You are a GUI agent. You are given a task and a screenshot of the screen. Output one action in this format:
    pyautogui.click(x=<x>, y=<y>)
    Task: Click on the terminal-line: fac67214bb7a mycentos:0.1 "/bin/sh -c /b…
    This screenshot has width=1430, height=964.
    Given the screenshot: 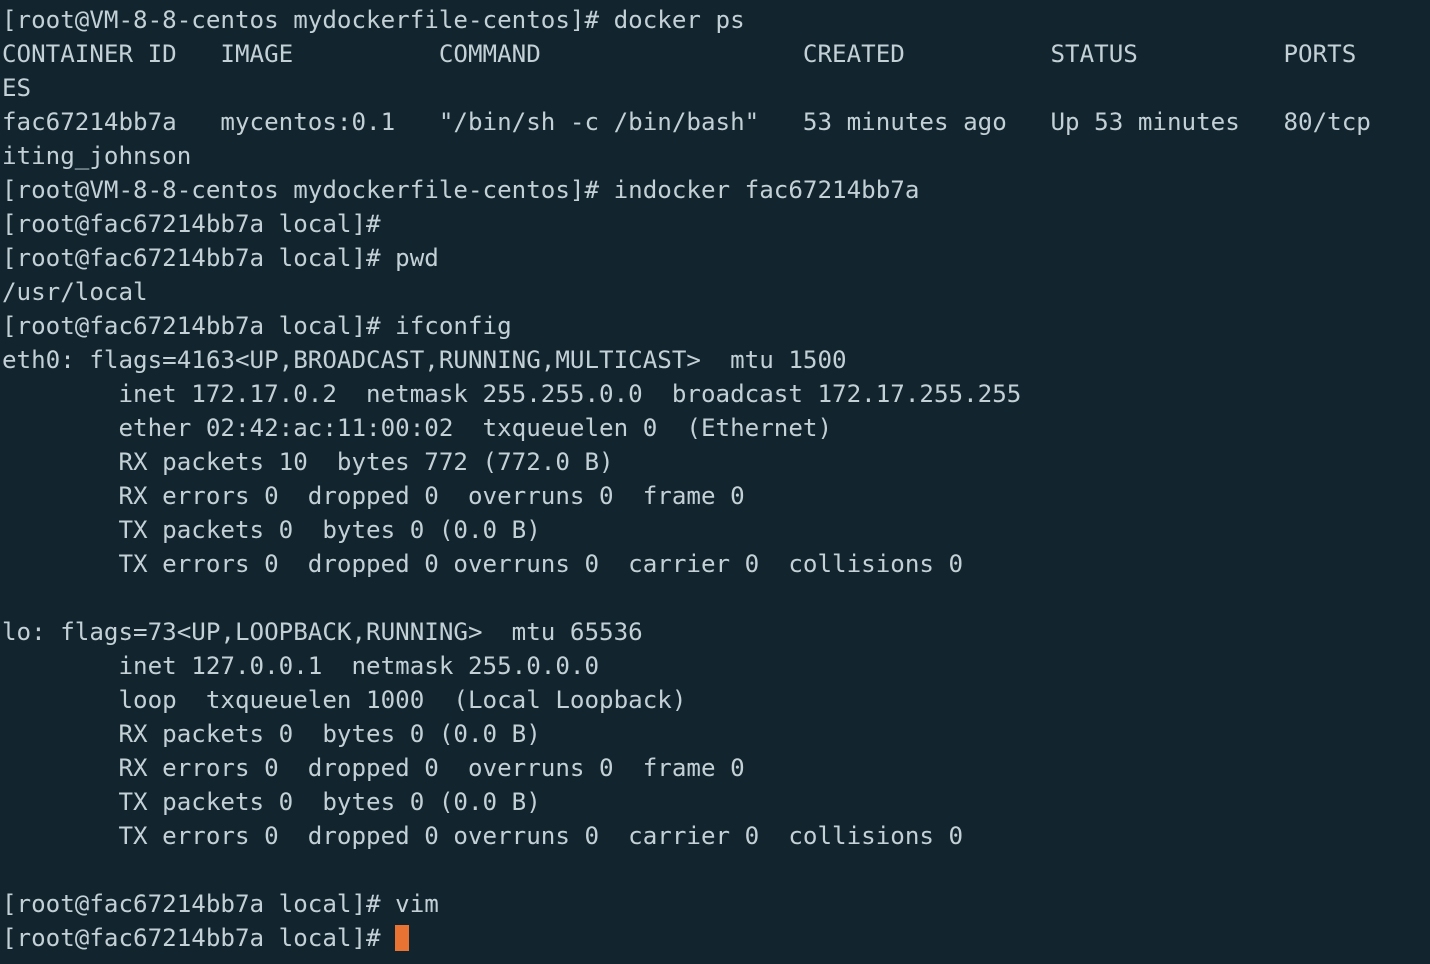 What is the action you would take?
    pyautogui.click(x=716, y=122)
    